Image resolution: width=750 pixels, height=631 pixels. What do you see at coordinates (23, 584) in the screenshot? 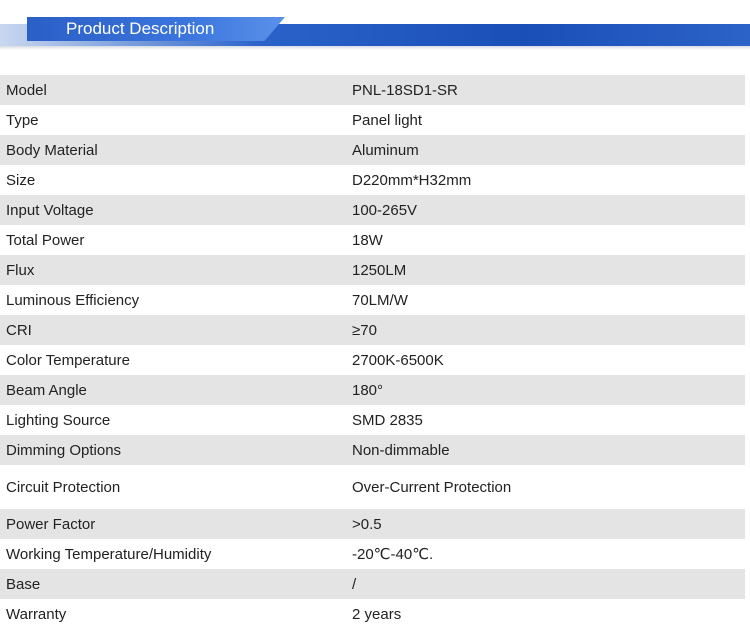
I see `spec-label: Base` at bounding box center [23, 584].